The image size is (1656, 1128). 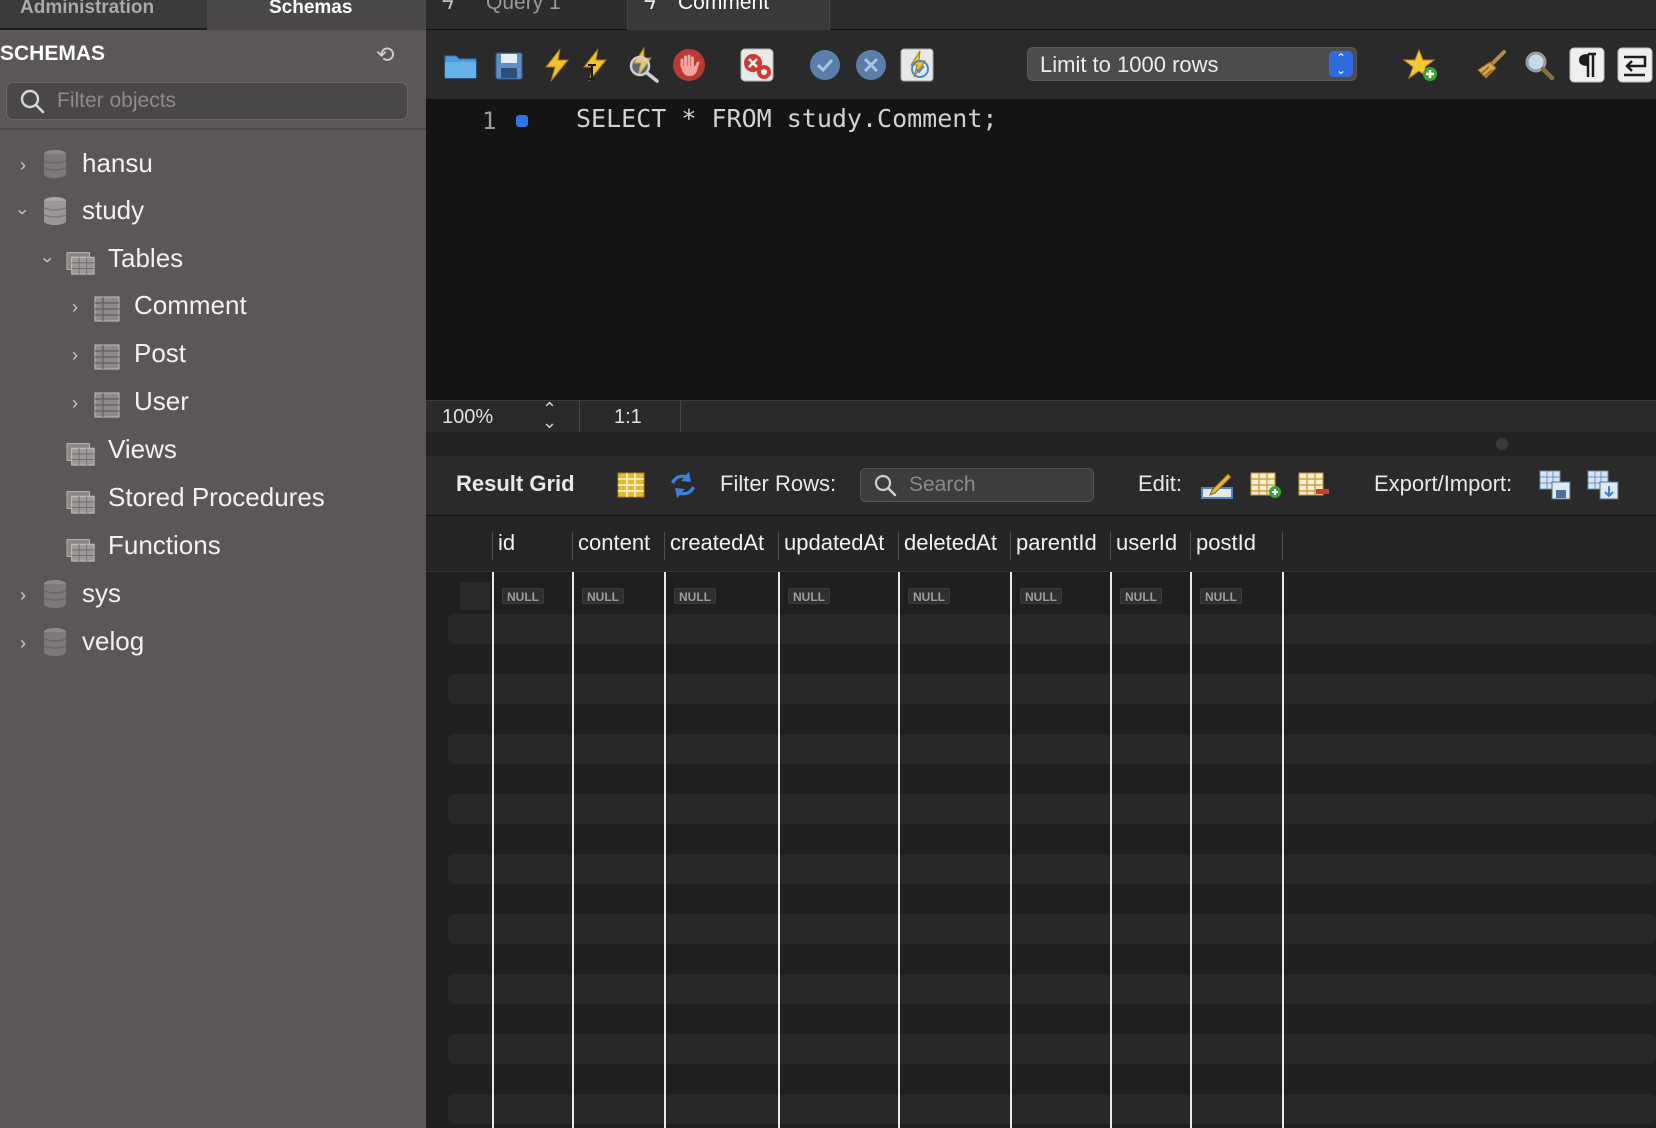 I want to click on explain-icon, so click(x=643, y=65).